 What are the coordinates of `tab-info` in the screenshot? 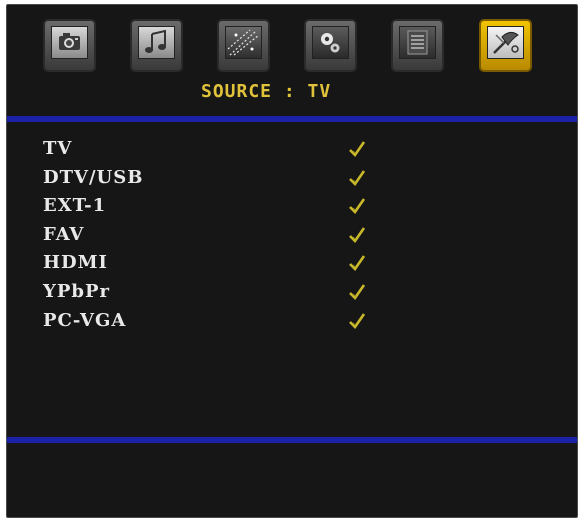 It's located at (417, 45).